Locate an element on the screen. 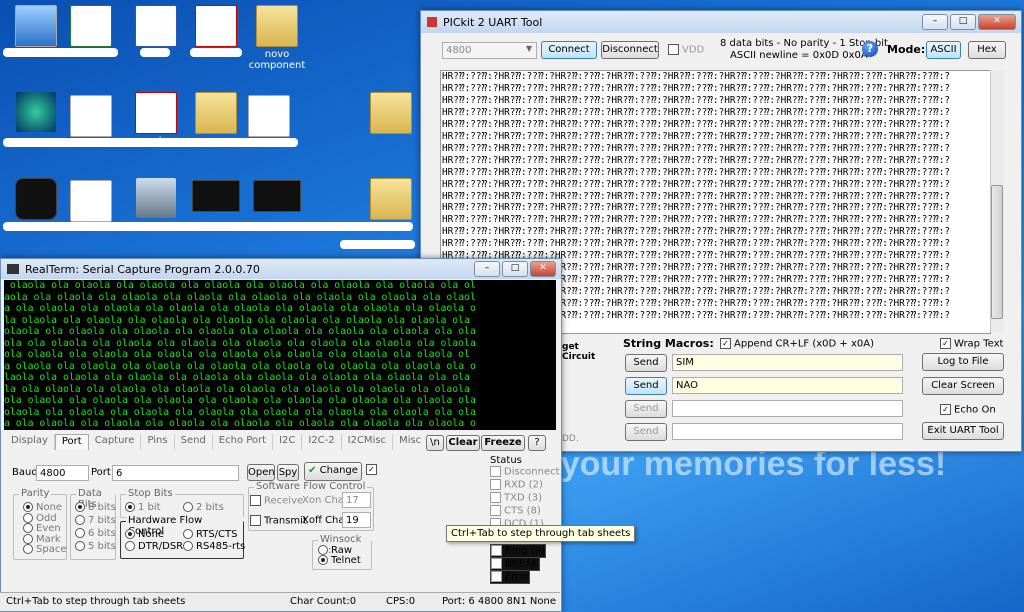  parity-radio: Even is located at coordinates (42, 528).